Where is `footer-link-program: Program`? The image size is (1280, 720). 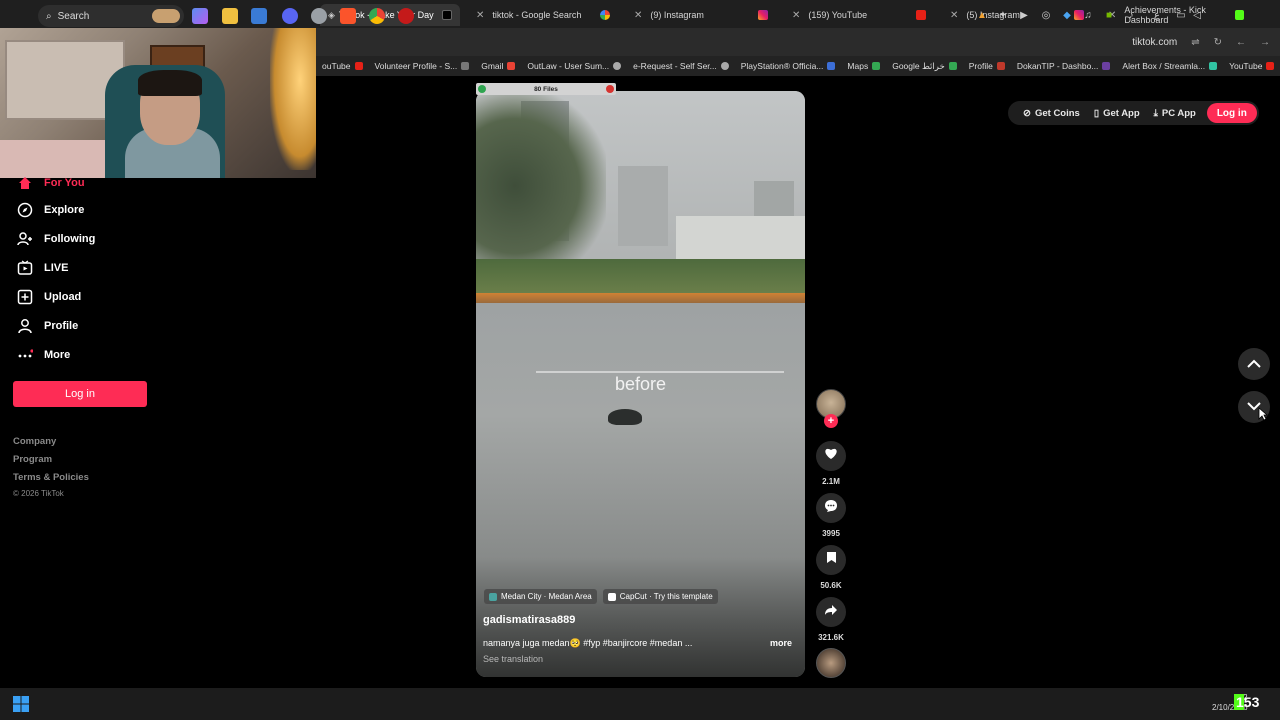 footer-link-program: Program is located at coordinates (32, 459).